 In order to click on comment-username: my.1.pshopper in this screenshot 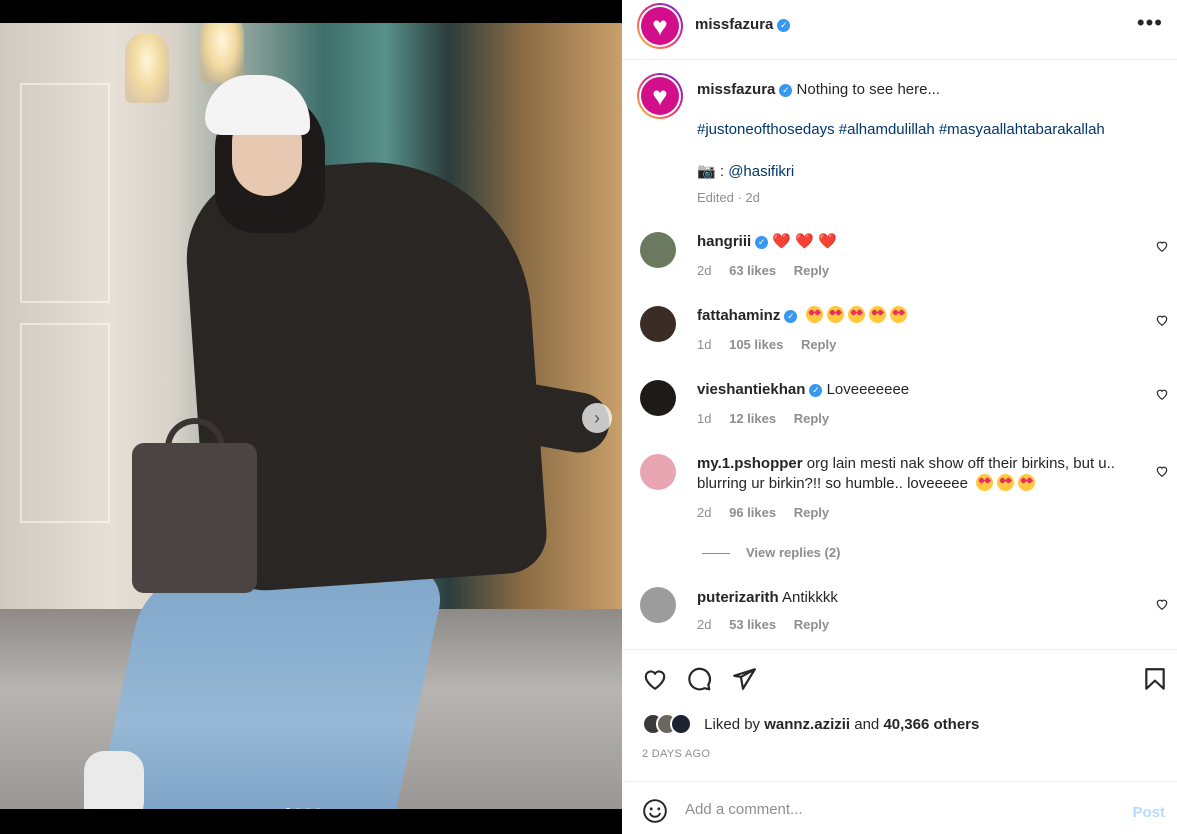, I will do `click(750, 463)`.